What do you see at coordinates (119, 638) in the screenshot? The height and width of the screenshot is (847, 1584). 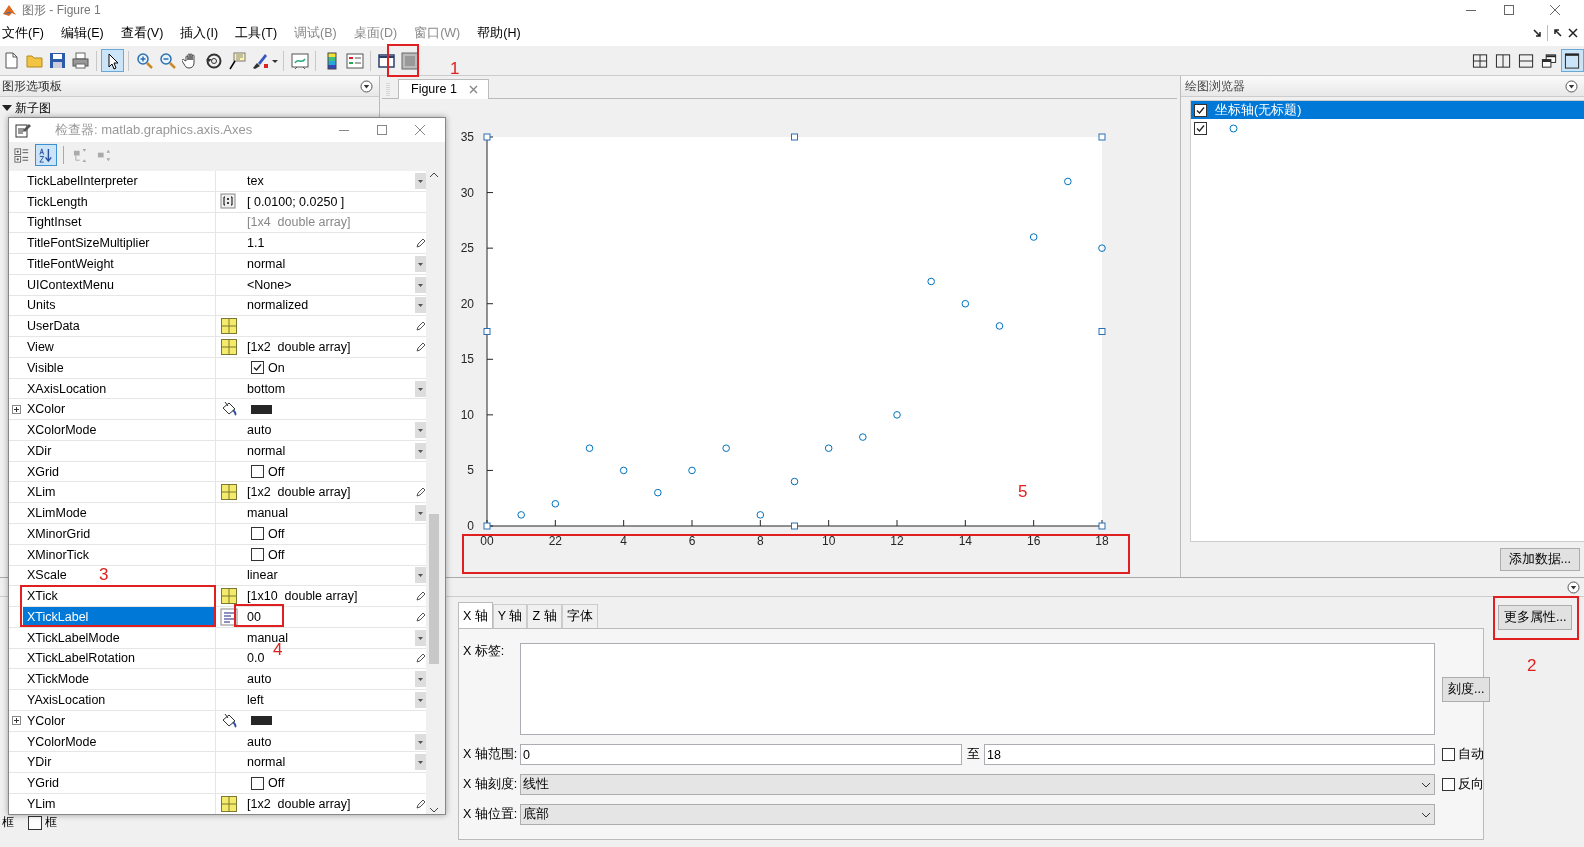 I see `property-name: XTickLabelMode` at bounding box center [119, 638].